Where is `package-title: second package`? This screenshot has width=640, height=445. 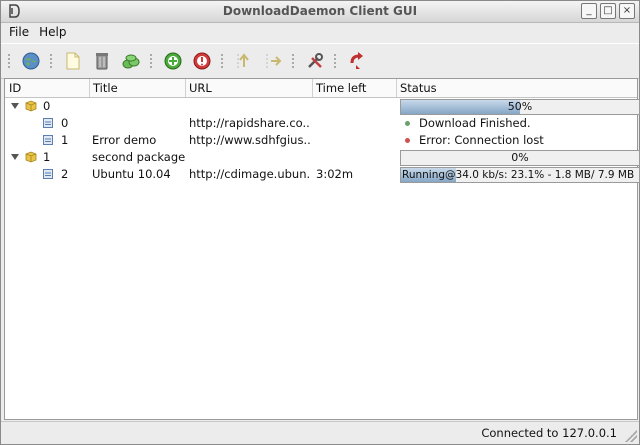
package-title: second package is located at coordinates (139, 157).